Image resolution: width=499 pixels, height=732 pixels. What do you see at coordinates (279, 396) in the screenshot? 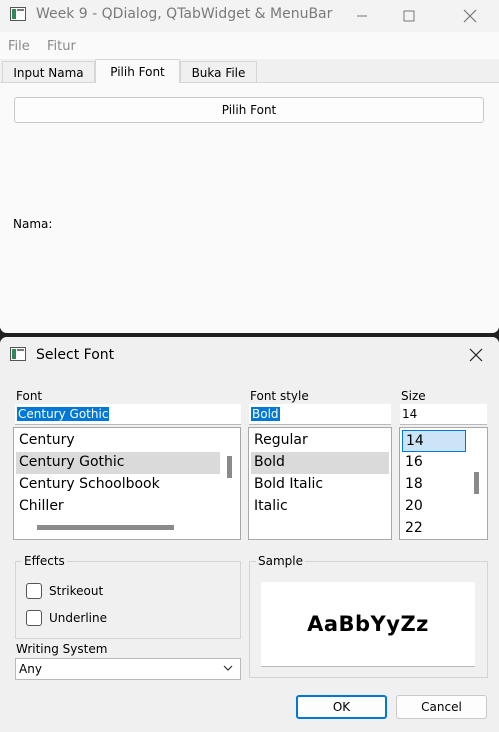
I see `font-style-label: Font style` at bounding box center [279, 396].